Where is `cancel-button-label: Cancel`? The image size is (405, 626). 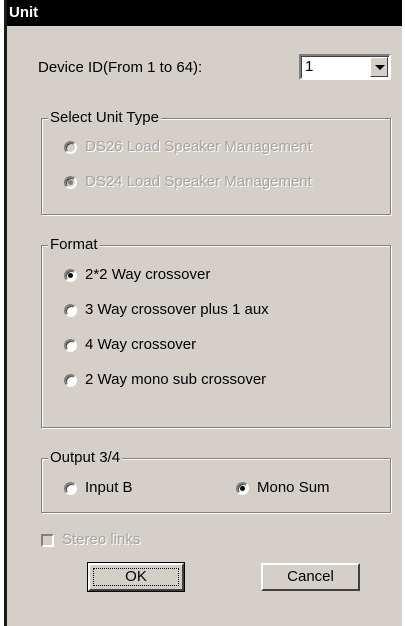 cancel-button-label: Cancel is located at coordinates (310, 576).